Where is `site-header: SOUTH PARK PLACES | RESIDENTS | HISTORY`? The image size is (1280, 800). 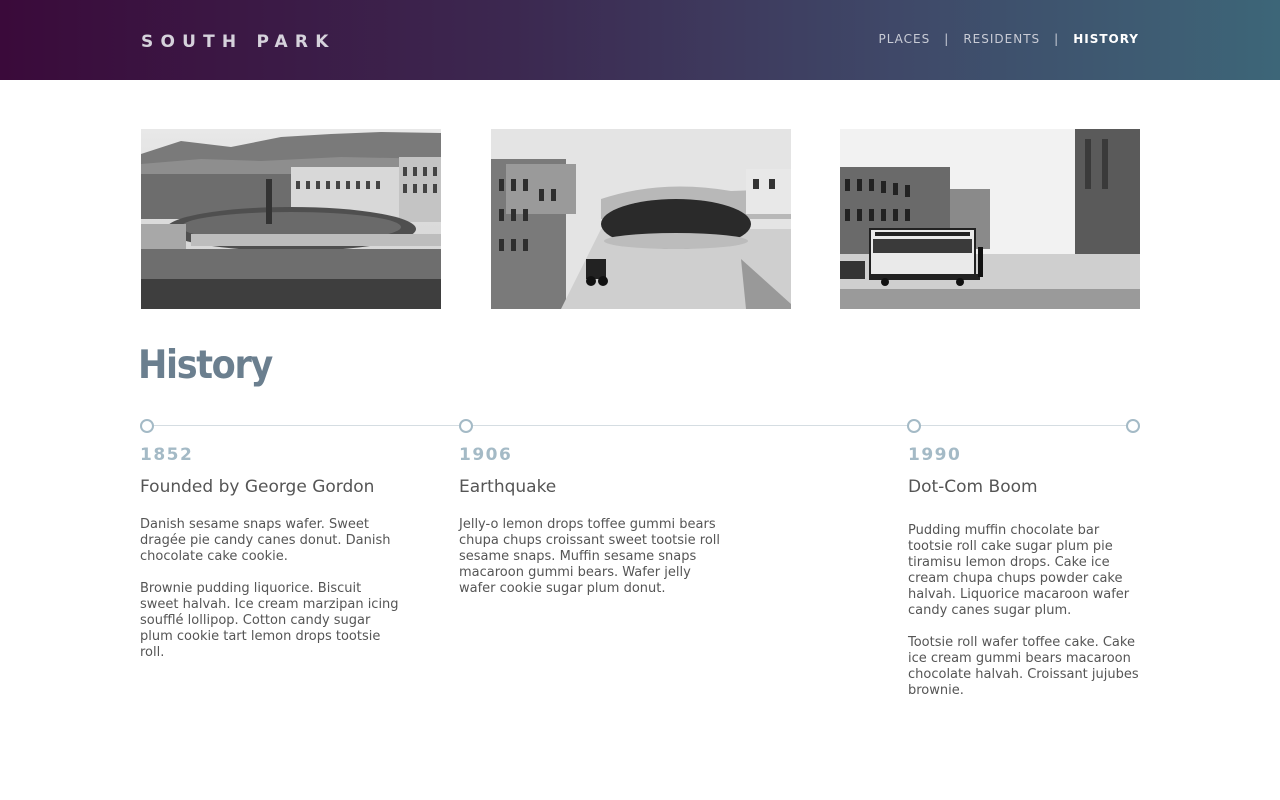
site-header: SOUTH PARK PLACES | RESIDENTS | HISTORY is located at coordinates (640, 40).